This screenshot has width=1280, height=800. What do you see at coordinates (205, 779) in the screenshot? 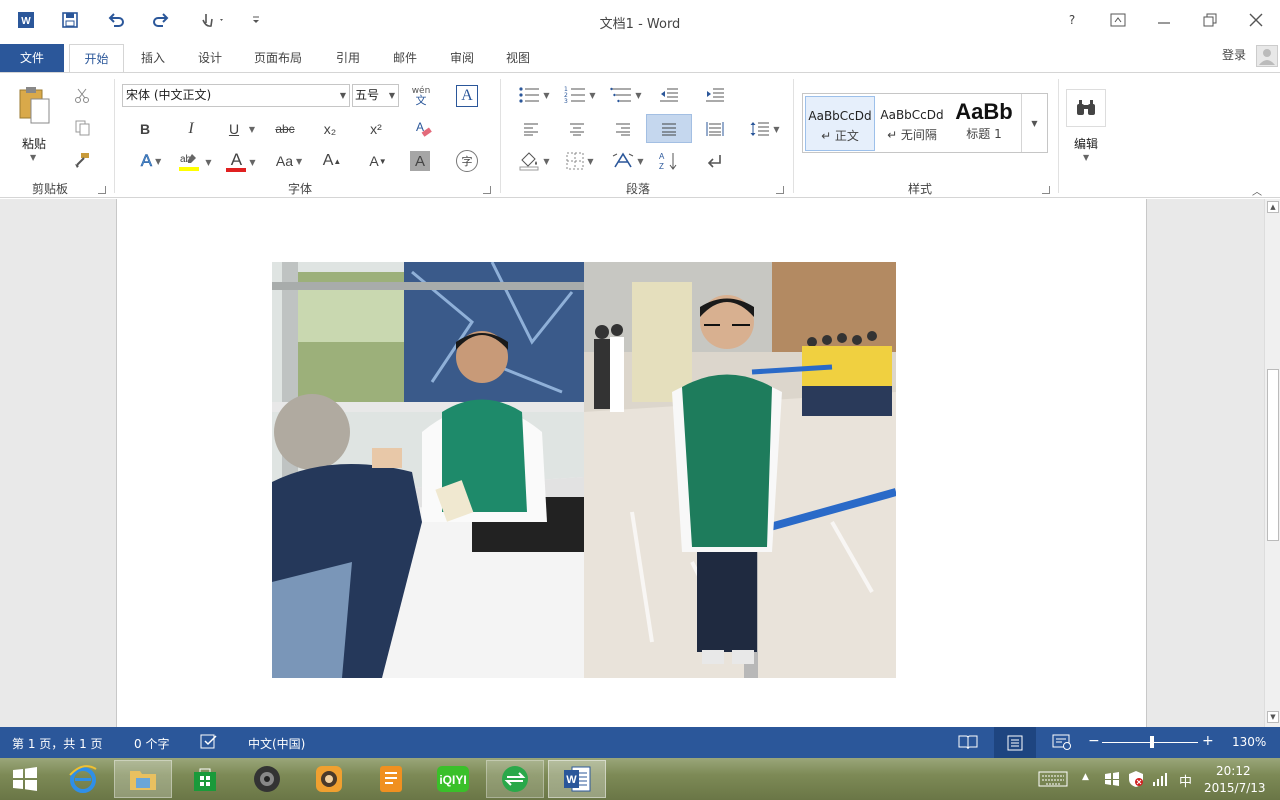
I see `store-icon` at bounding box center [205, 779].